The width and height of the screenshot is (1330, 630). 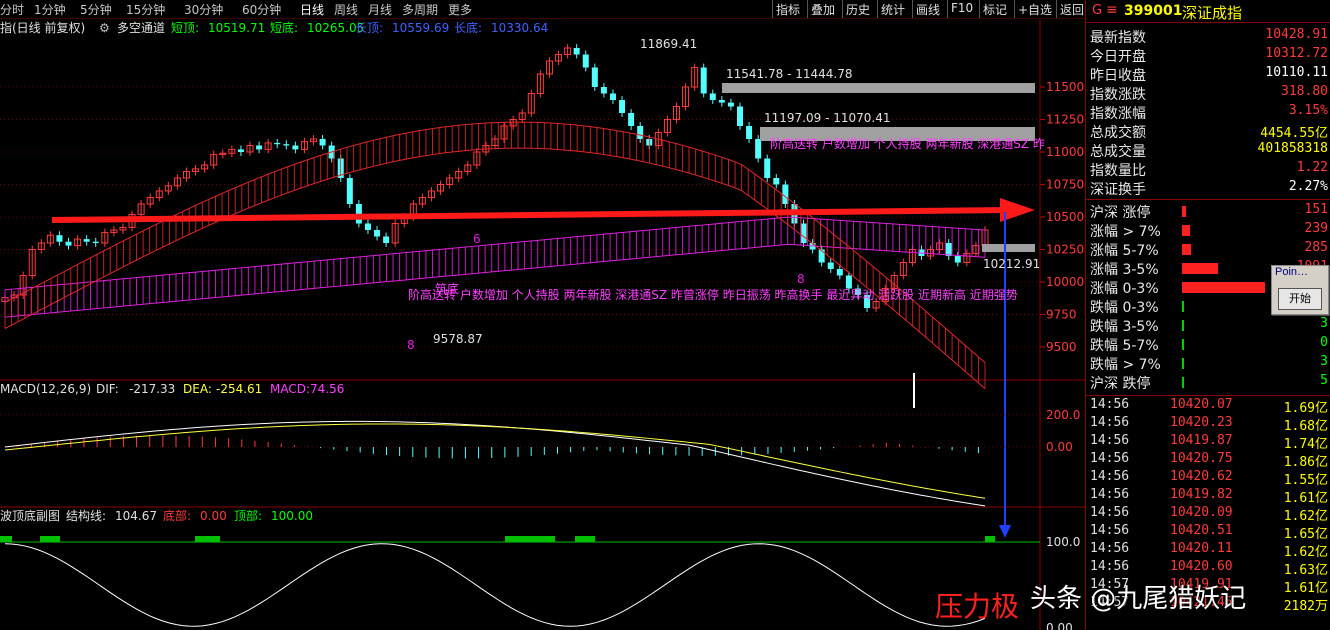 What do you see at coordinates (1201, 530) in the screenshot?
I see `tick-price: 10420.51` at bounding box center [1201, 530].